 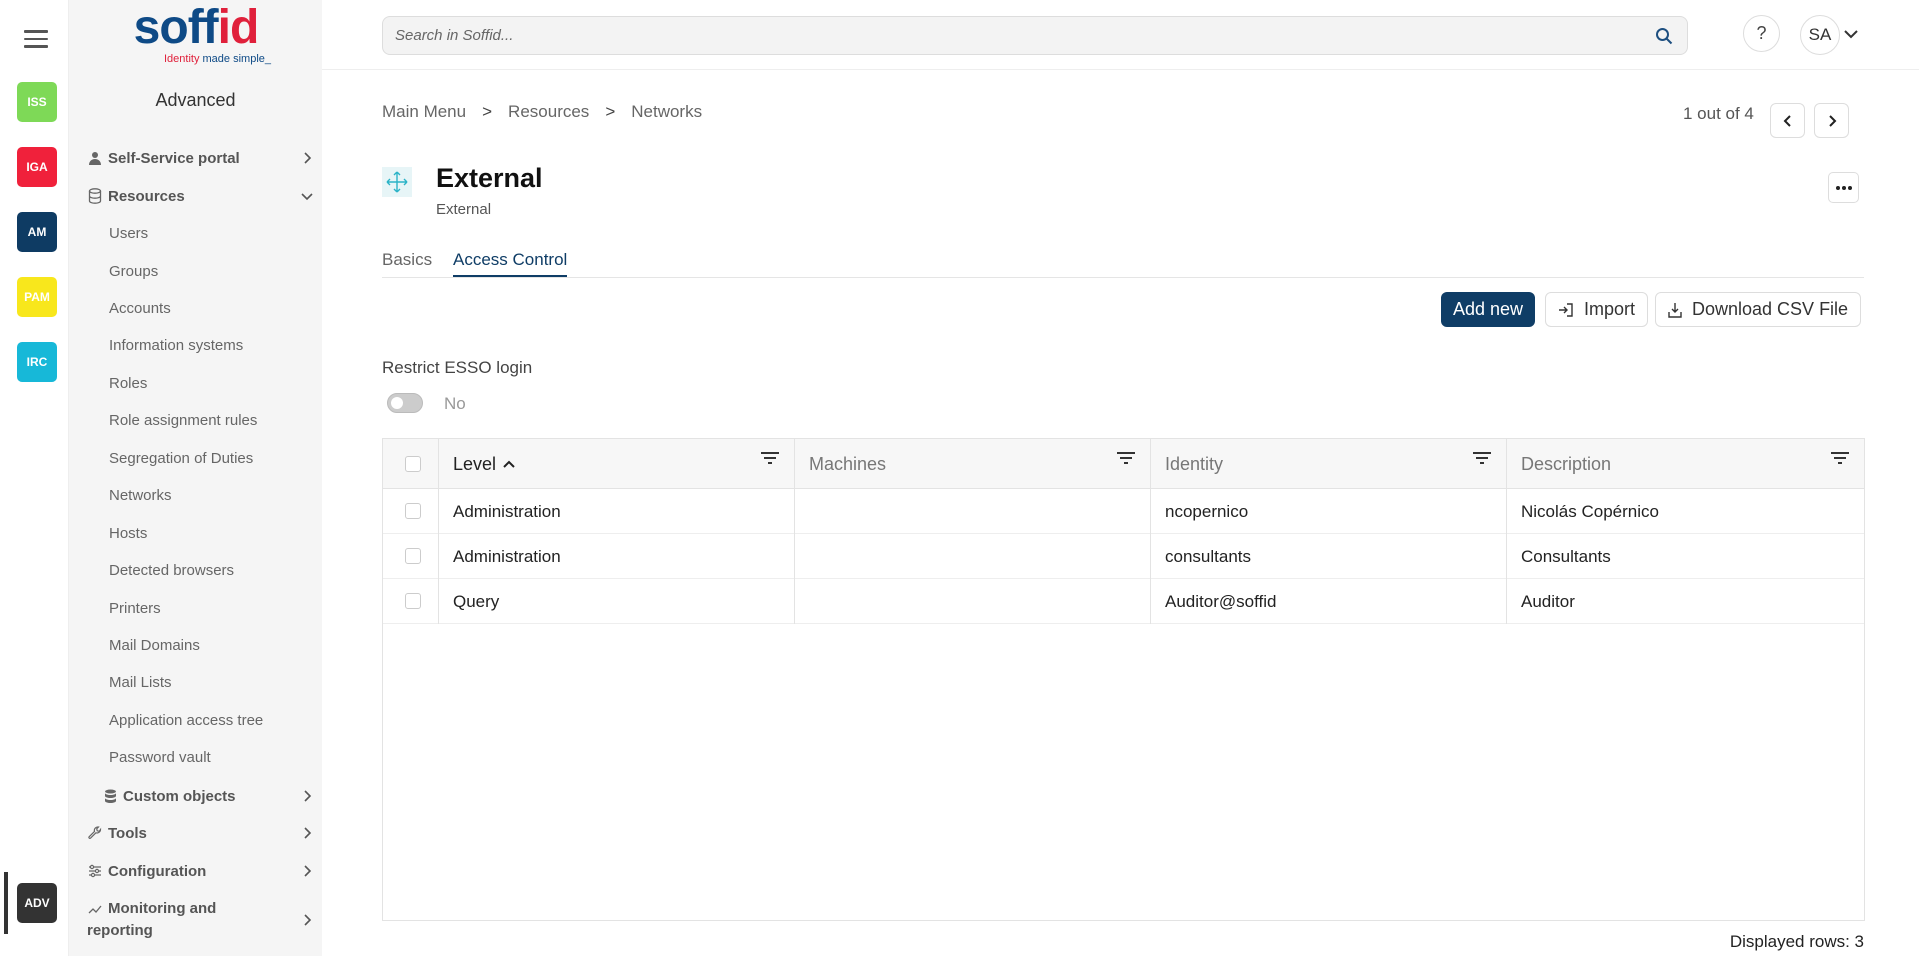 What do you see at coordinates (195, 495) in the screenshot?
I see `sidebar-item-networks: Networks` at bounding box center [195, 495].